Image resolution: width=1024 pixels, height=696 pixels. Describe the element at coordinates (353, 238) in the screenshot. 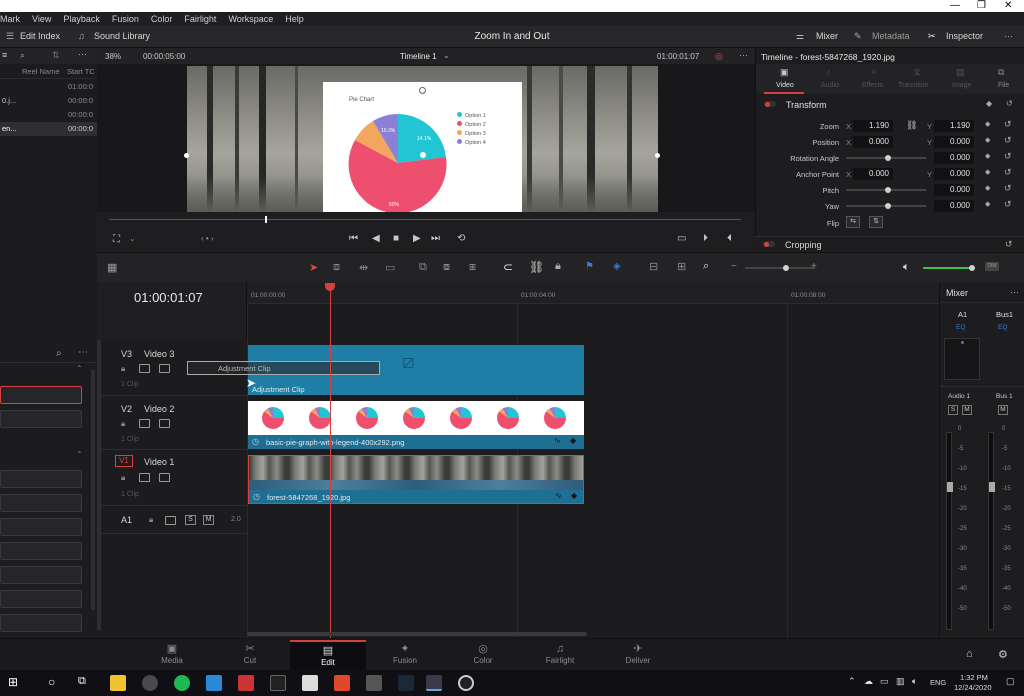

I see `go-to-start-icon: ⏮` at that location.